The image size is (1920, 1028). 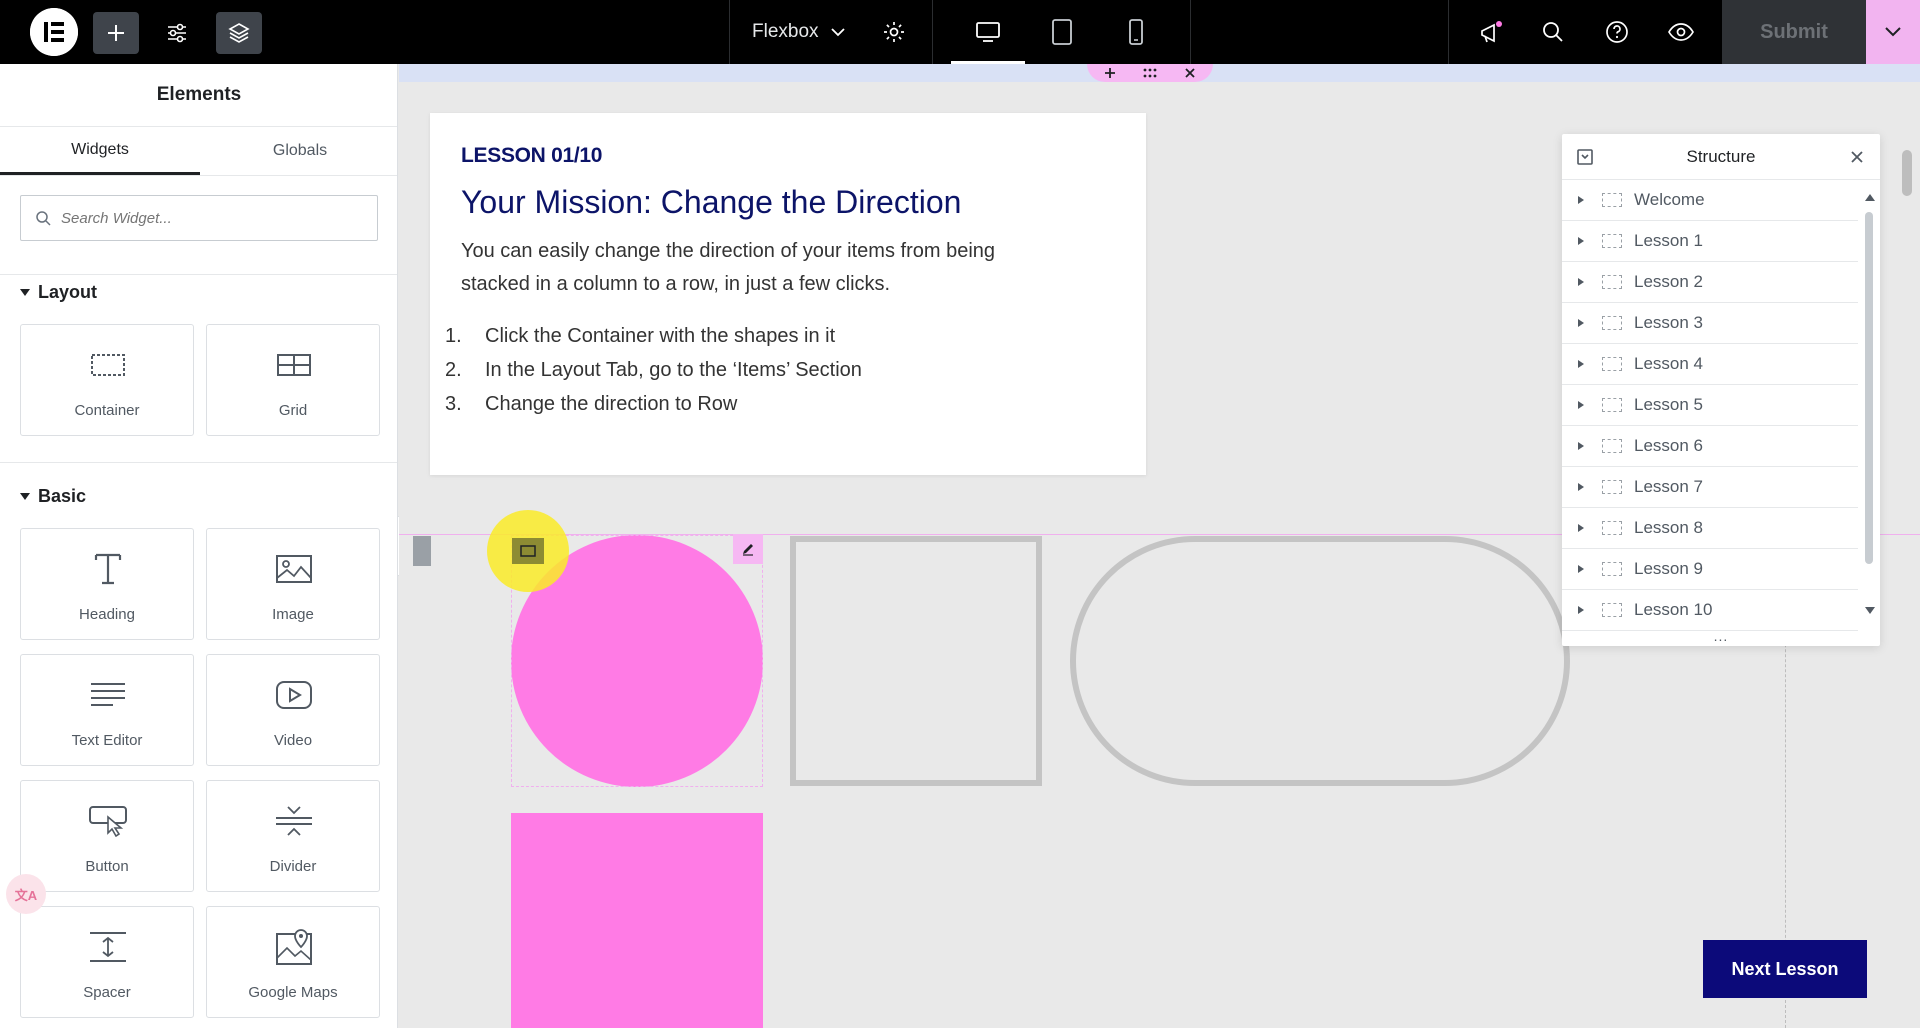 What do you see at coordinates (1190, 73) in the screenshot?
I see `close-icon` at bounding box center [1190, 73].